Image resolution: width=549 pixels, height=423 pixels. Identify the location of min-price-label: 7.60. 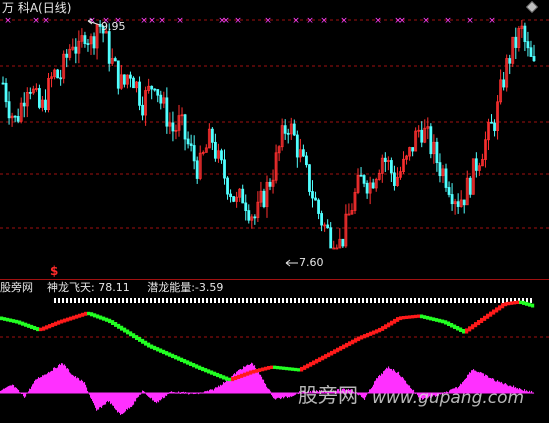
(311, 262).